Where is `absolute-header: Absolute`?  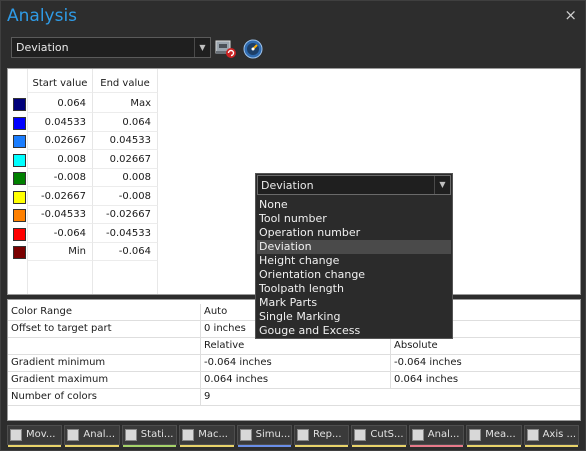 absolute-header: Absolute is located at coordinates (416, 345).